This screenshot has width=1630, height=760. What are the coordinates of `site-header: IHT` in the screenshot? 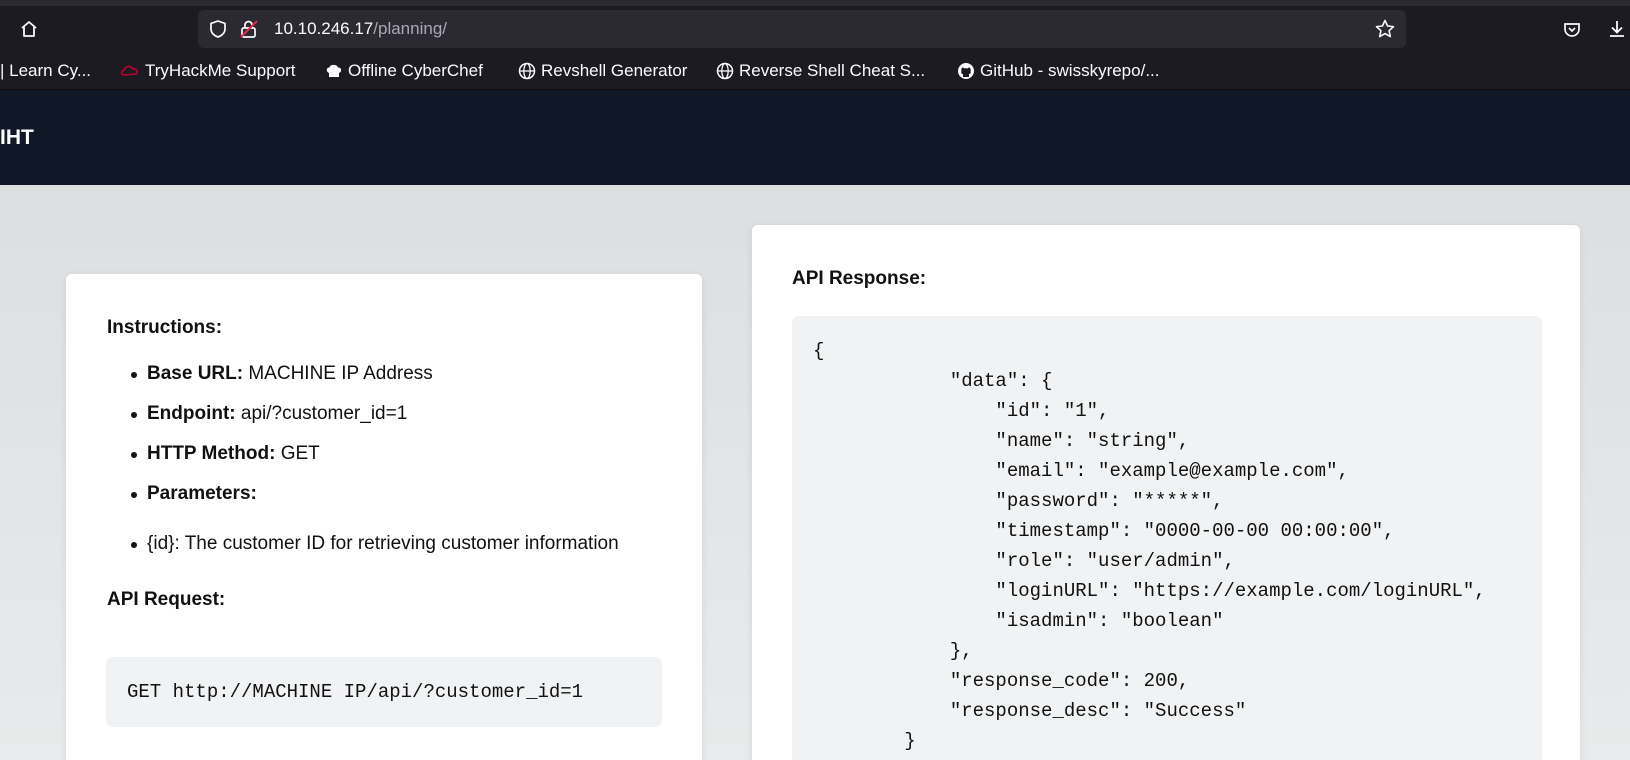 It's located at (815, 137).